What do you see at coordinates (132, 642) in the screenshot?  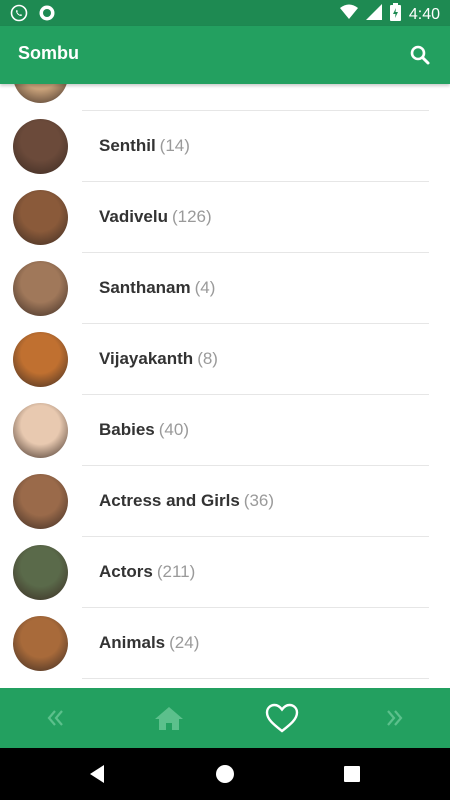 I see `category-name: Animals` at bounding box center [132, 642].